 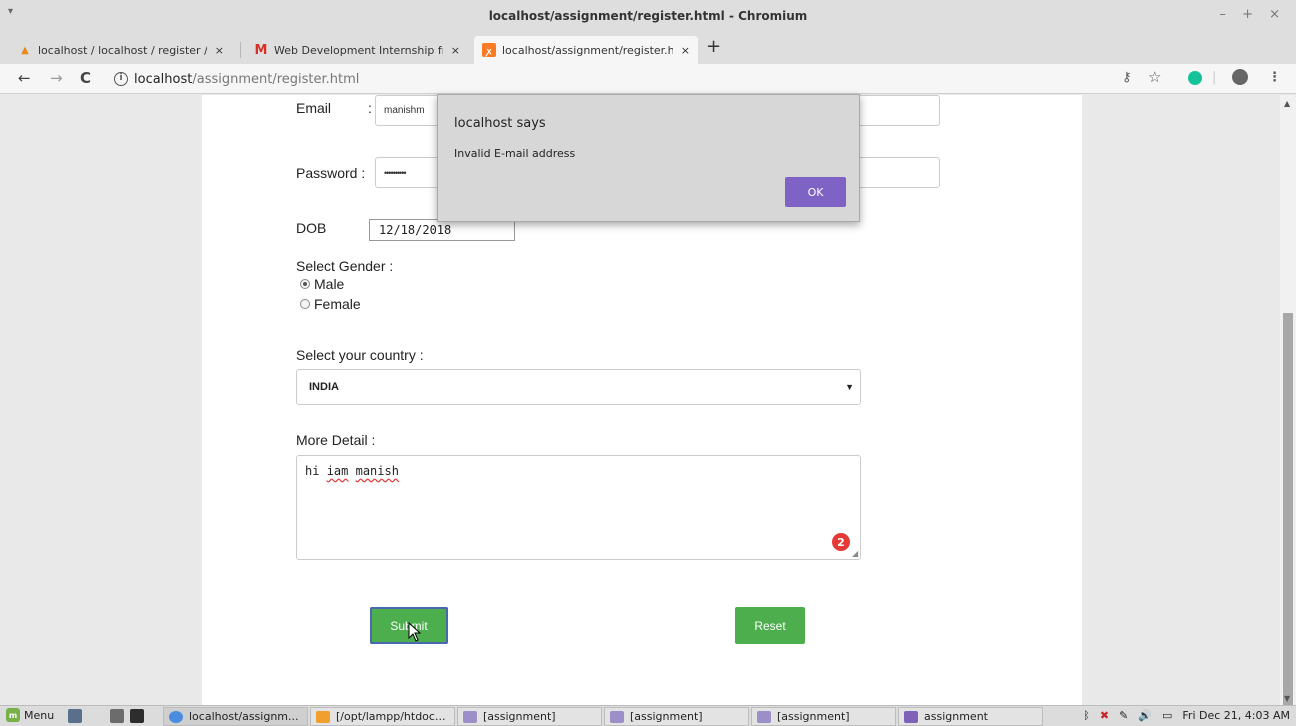 I want to click on alert-dialog: localhost says Invalid E-mail address OK, so click(x=648, y=158).